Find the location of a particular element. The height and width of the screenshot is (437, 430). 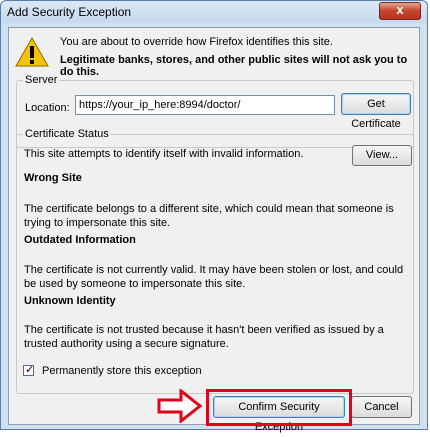

check-icon: ✓ is located at coordinates (30, 370).